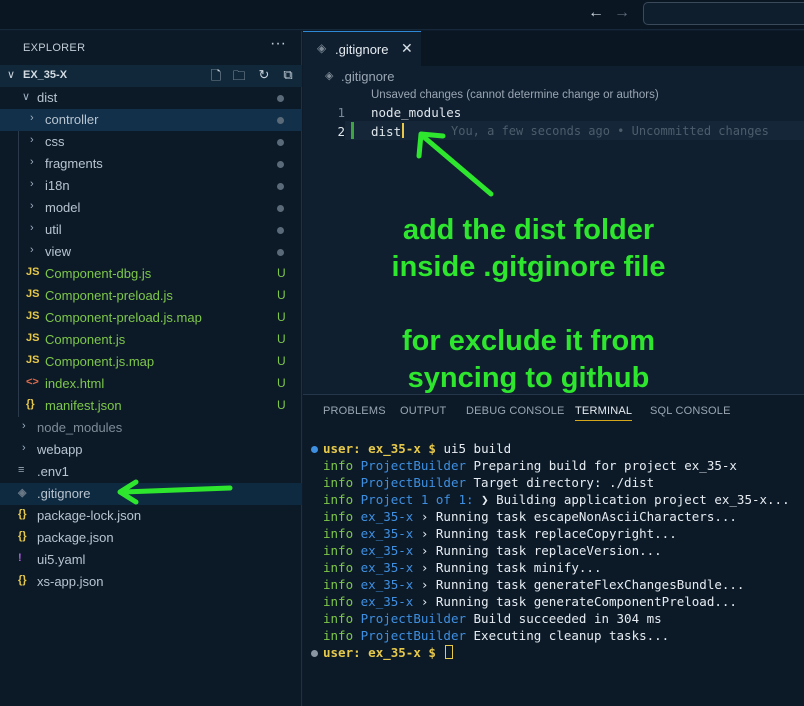 Image resolution: width=804 pixels, height=706 pixels. What do you see at coordinates (151, 560) in the screenshot?
I see `tree-file: ! ui5.yaml` at bounding box center [151, 560].